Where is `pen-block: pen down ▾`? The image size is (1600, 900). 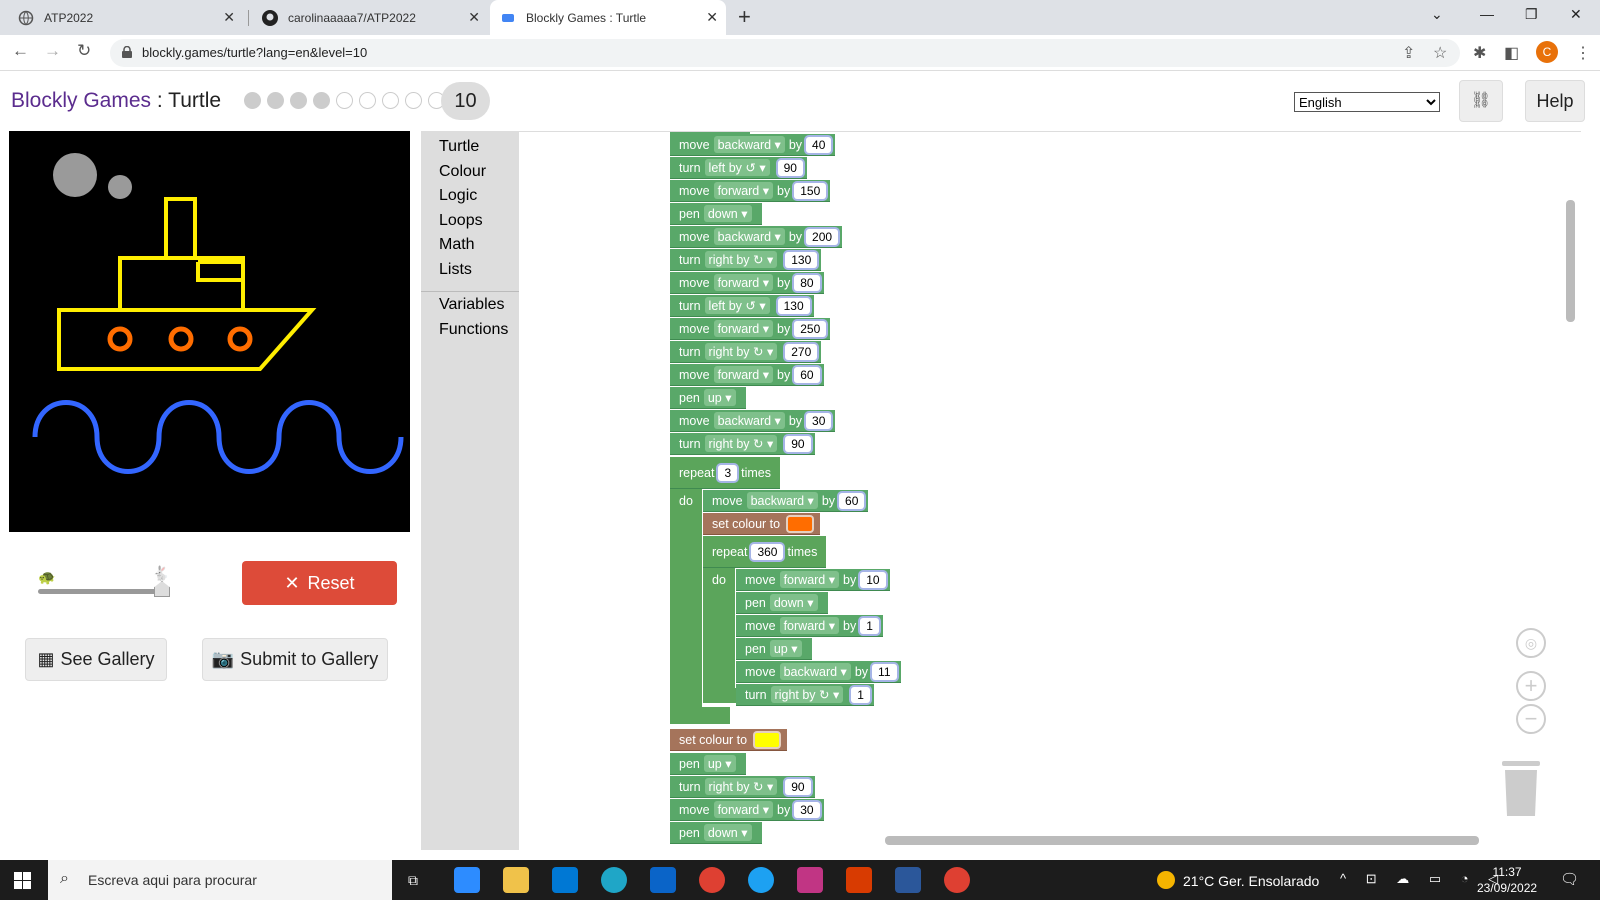 pen-block: pen down ▾ is located at coordinates (782, 603).